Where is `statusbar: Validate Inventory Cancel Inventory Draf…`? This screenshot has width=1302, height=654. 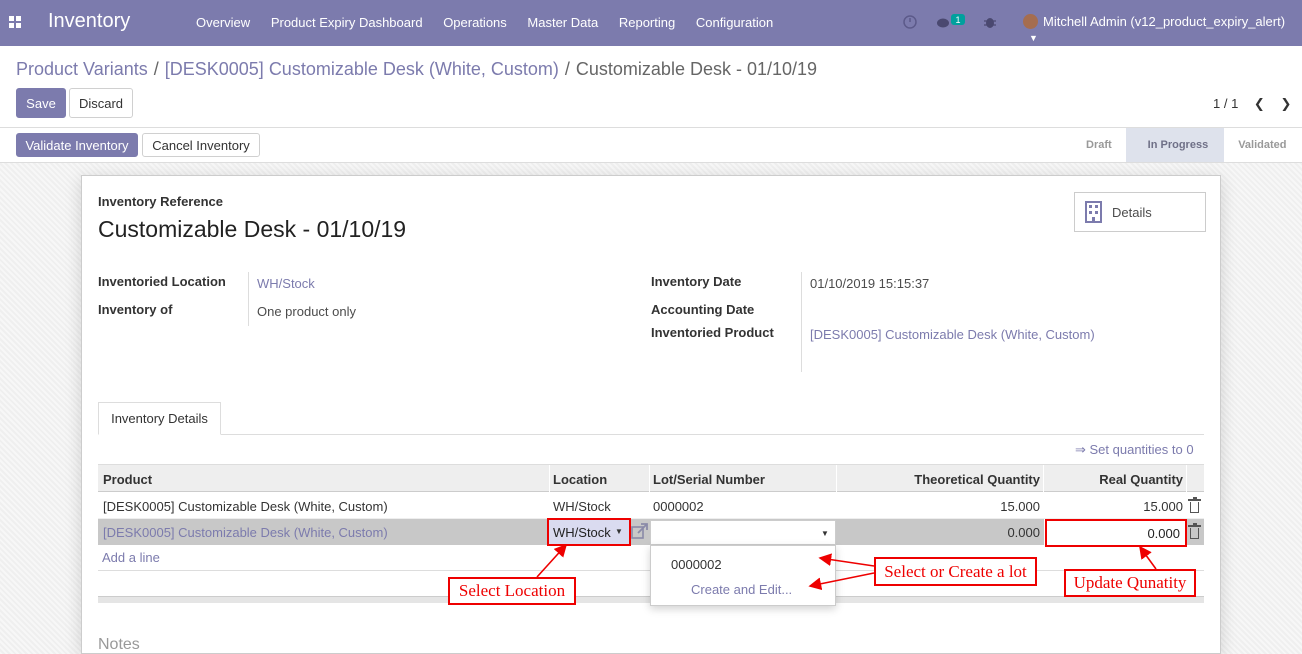
statusbar: Validate Inventory Cancel Inventory Draf… is located at coordinates (651, 145).